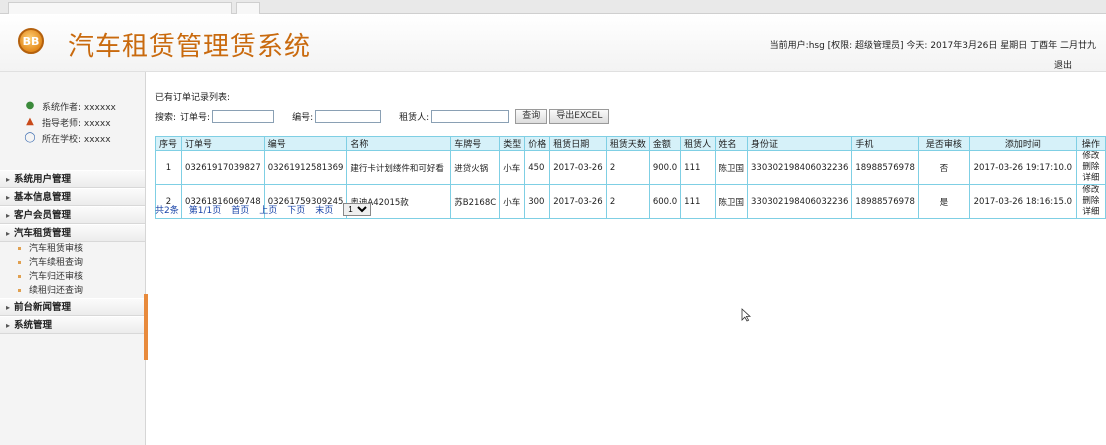 This screenshot has height=445, width=1106. Describe the element at coordinates (56, 277) in the screenshot. I see `submenu-label: 汽车归还审核` at that location.